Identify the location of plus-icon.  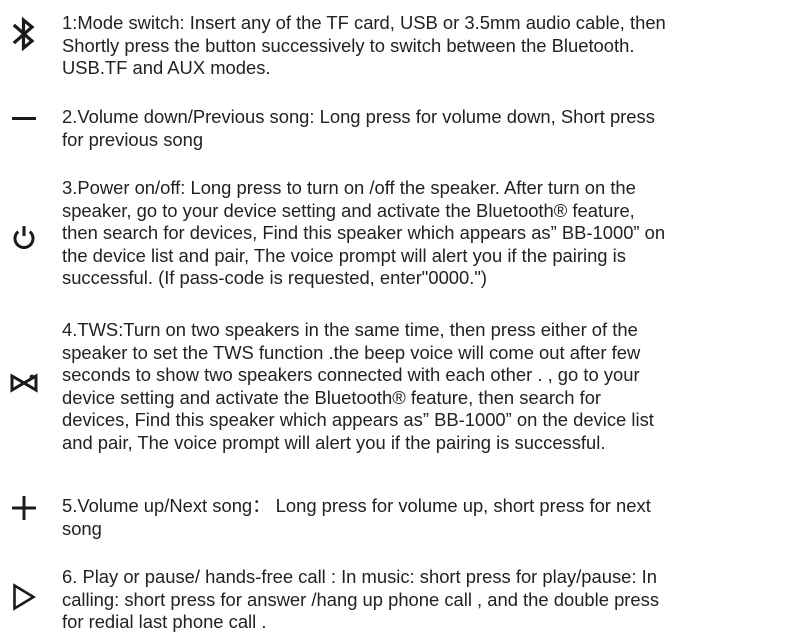
(24, 508).